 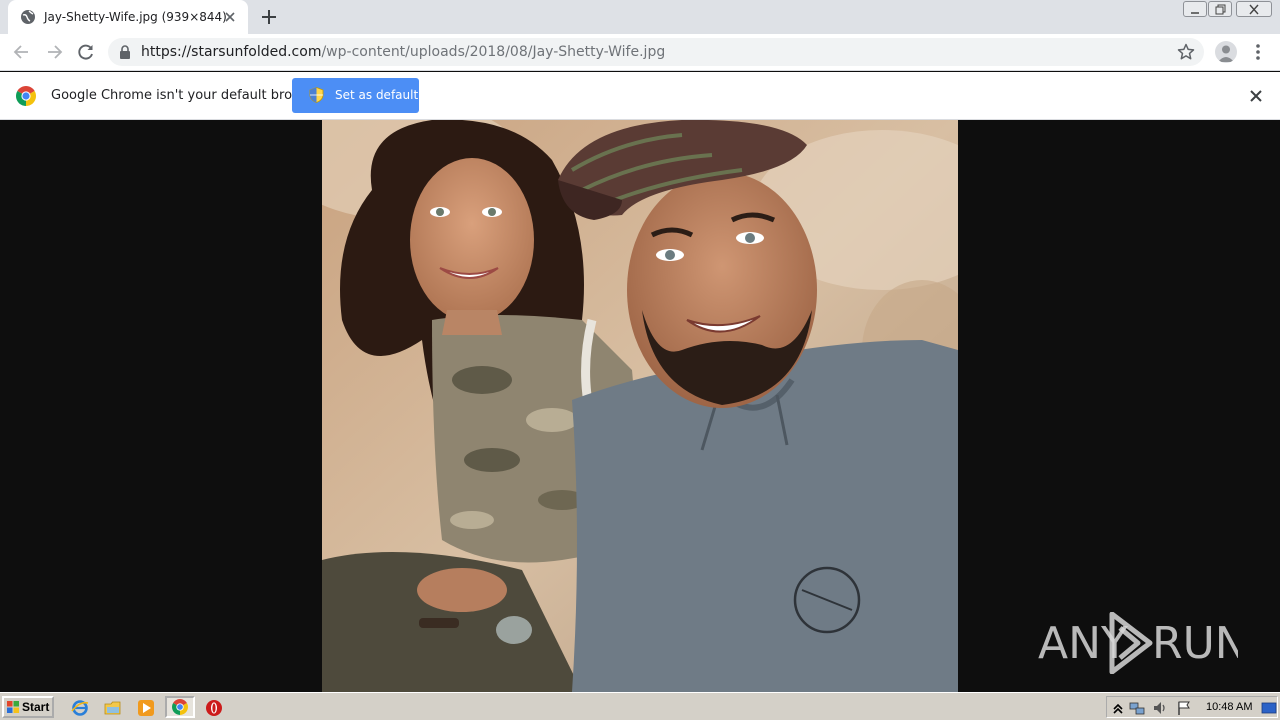 I want to click on show-hidden-icon, so click(x=1118, y=708).